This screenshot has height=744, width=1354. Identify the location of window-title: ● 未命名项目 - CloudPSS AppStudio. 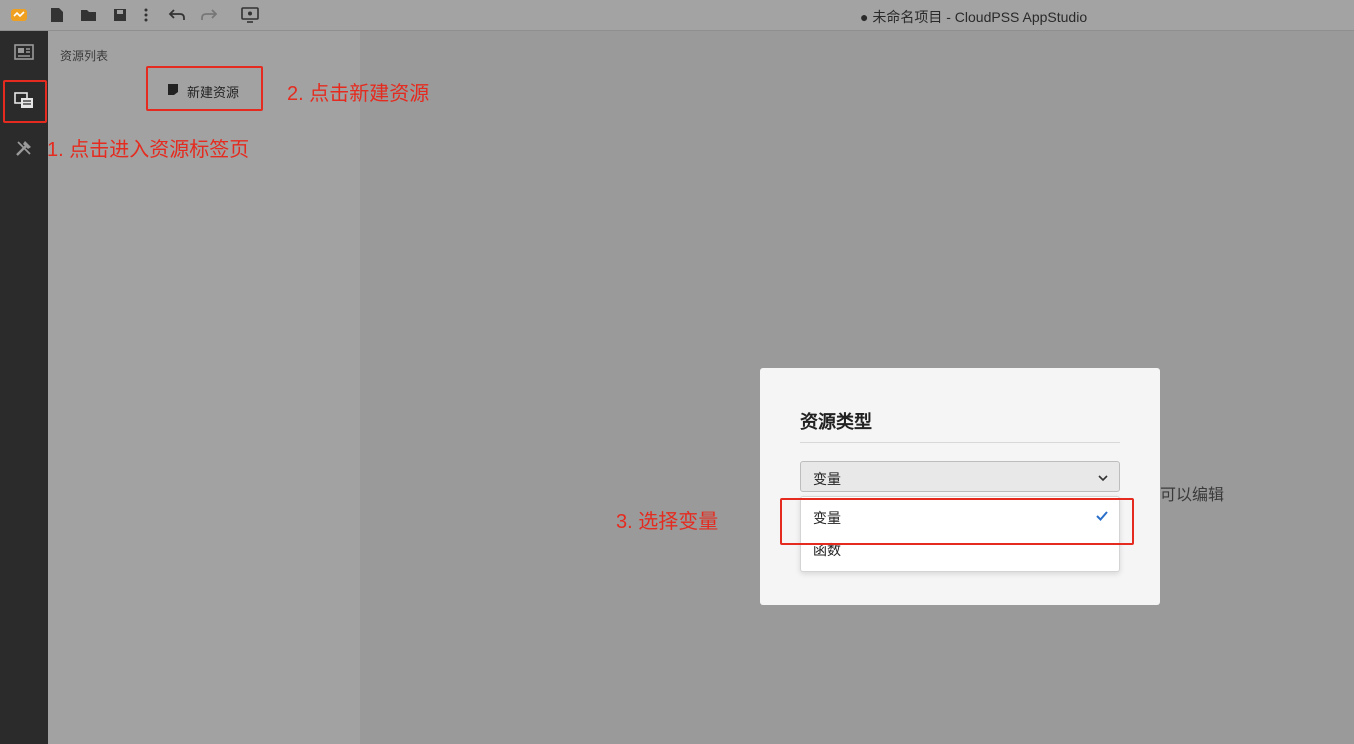
(974, 17).